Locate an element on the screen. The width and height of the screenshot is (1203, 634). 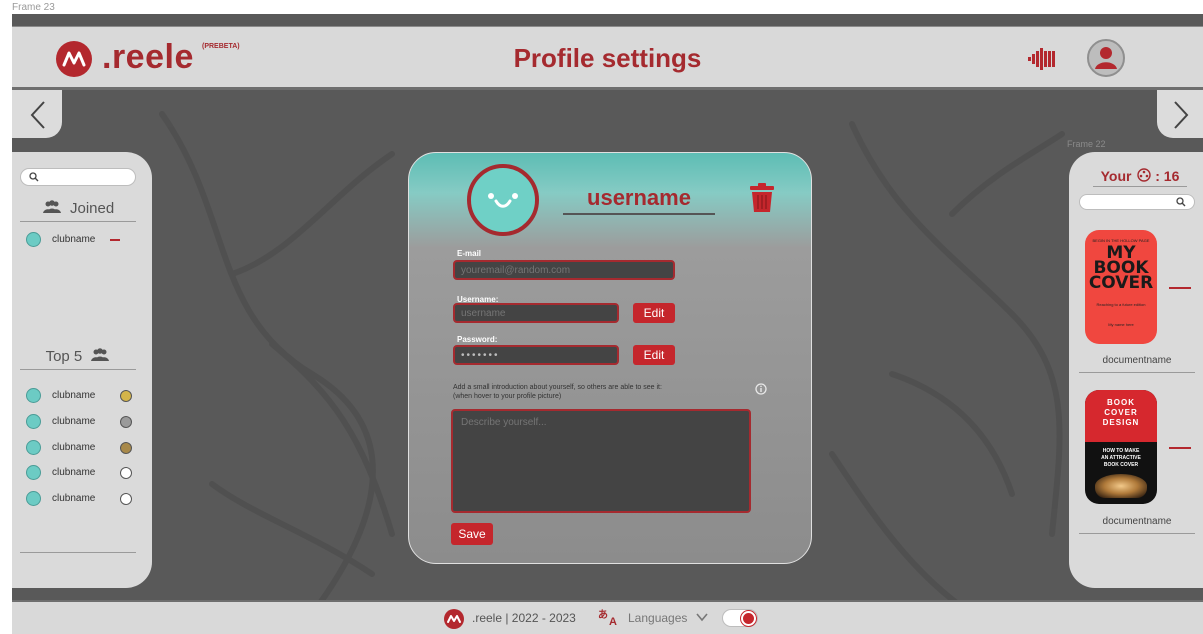
frame-label: Frame 23 is located at coordinates (33, 7).